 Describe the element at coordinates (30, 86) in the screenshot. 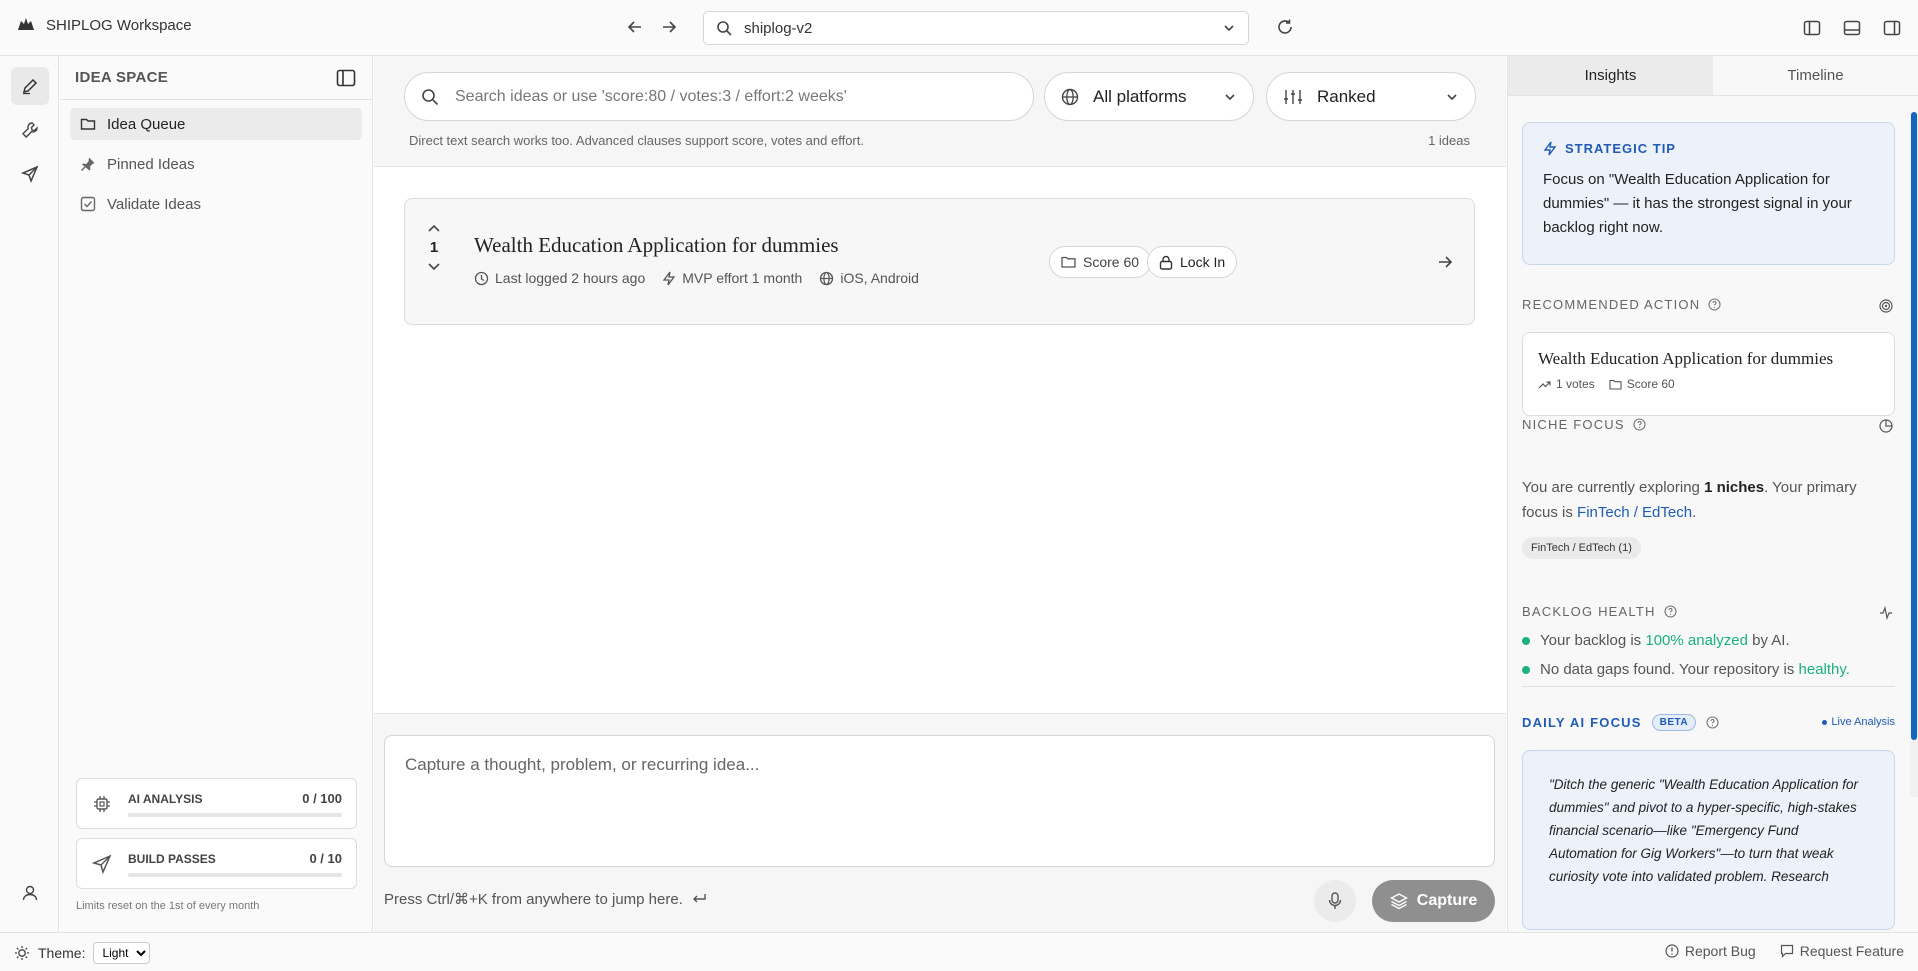

I see `pencil-icon` at that location.